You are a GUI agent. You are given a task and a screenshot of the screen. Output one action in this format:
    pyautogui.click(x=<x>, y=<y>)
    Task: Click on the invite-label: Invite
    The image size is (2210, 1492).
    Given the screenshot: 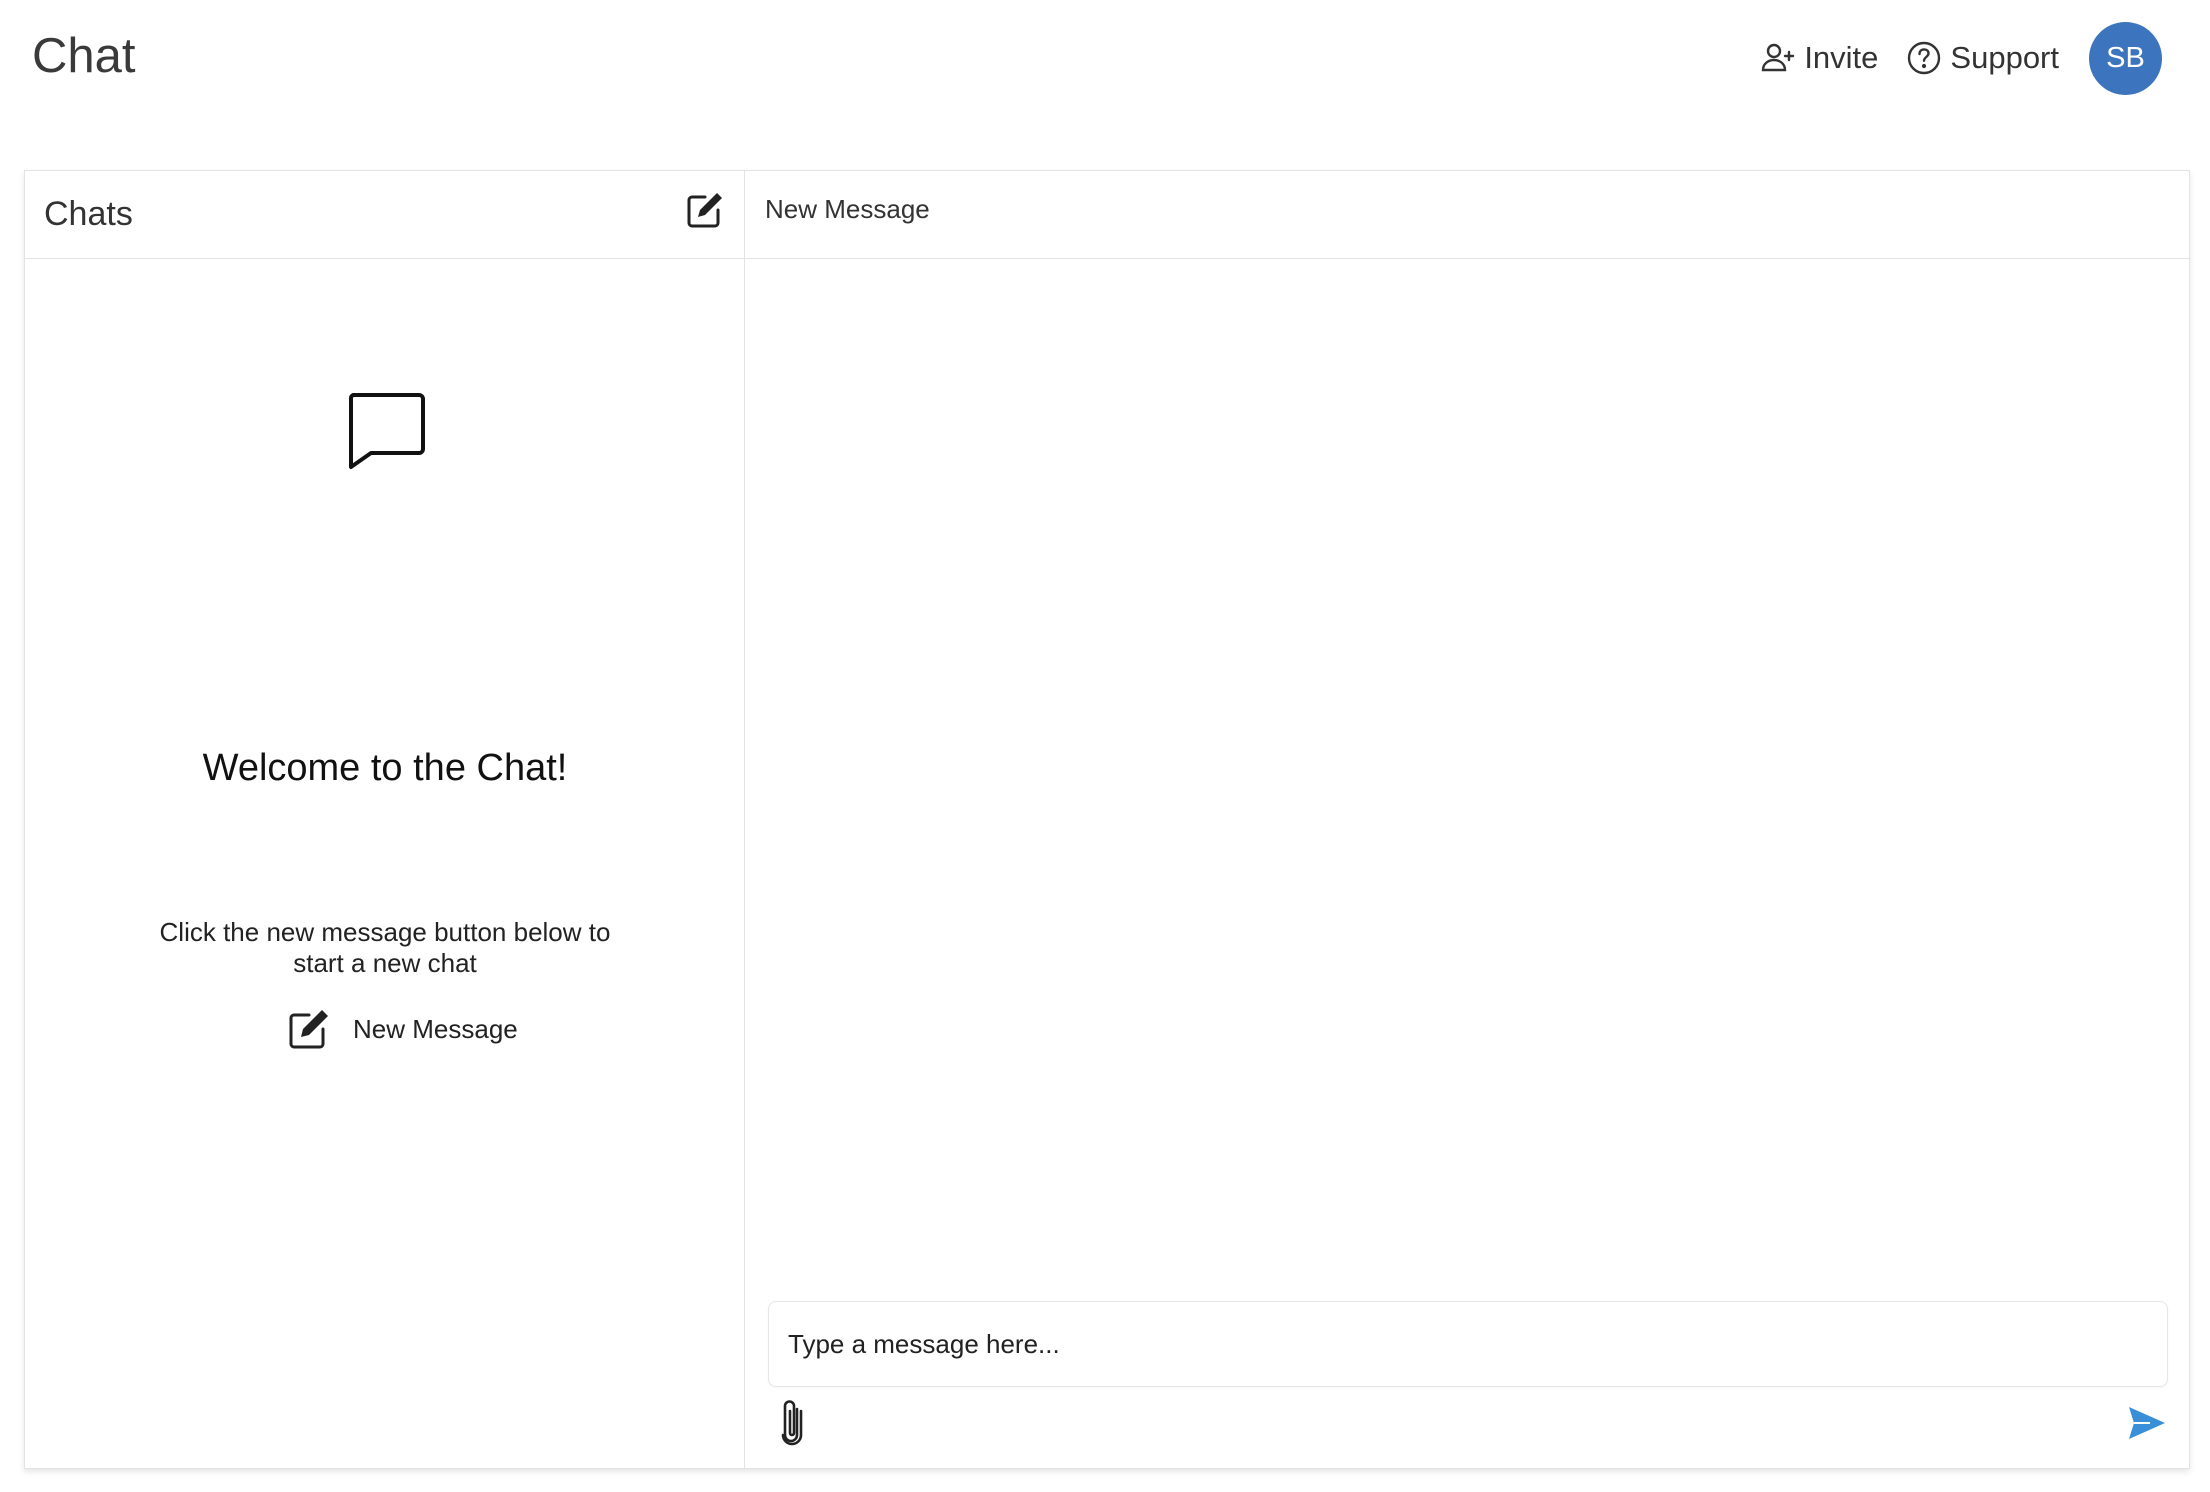 What is the action you would take?
    pyautogui.click(x=1841, y=57)
    